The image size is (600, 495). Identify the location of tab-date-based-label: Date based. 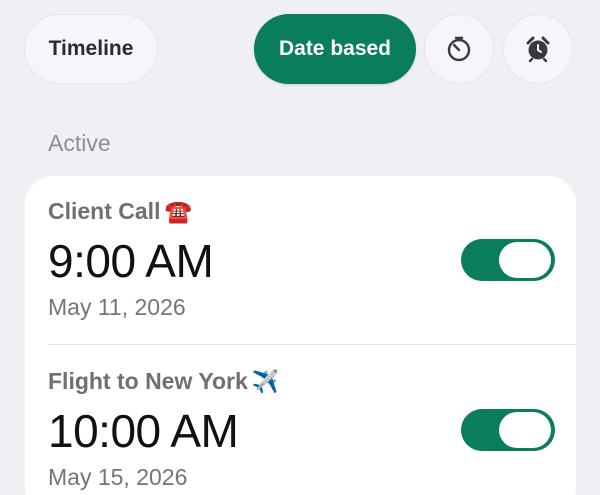
(335, 48).